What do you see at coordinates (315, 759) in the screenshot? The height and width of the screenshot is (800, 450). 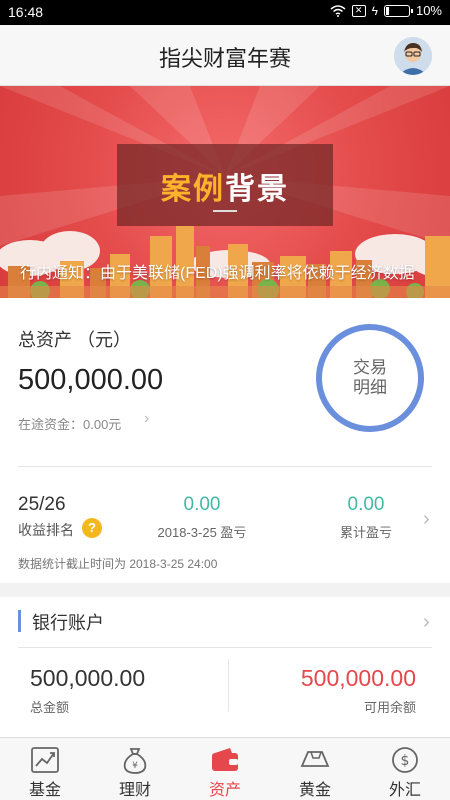 I see `gold-bar-icon` at bounding box center [315, 759].